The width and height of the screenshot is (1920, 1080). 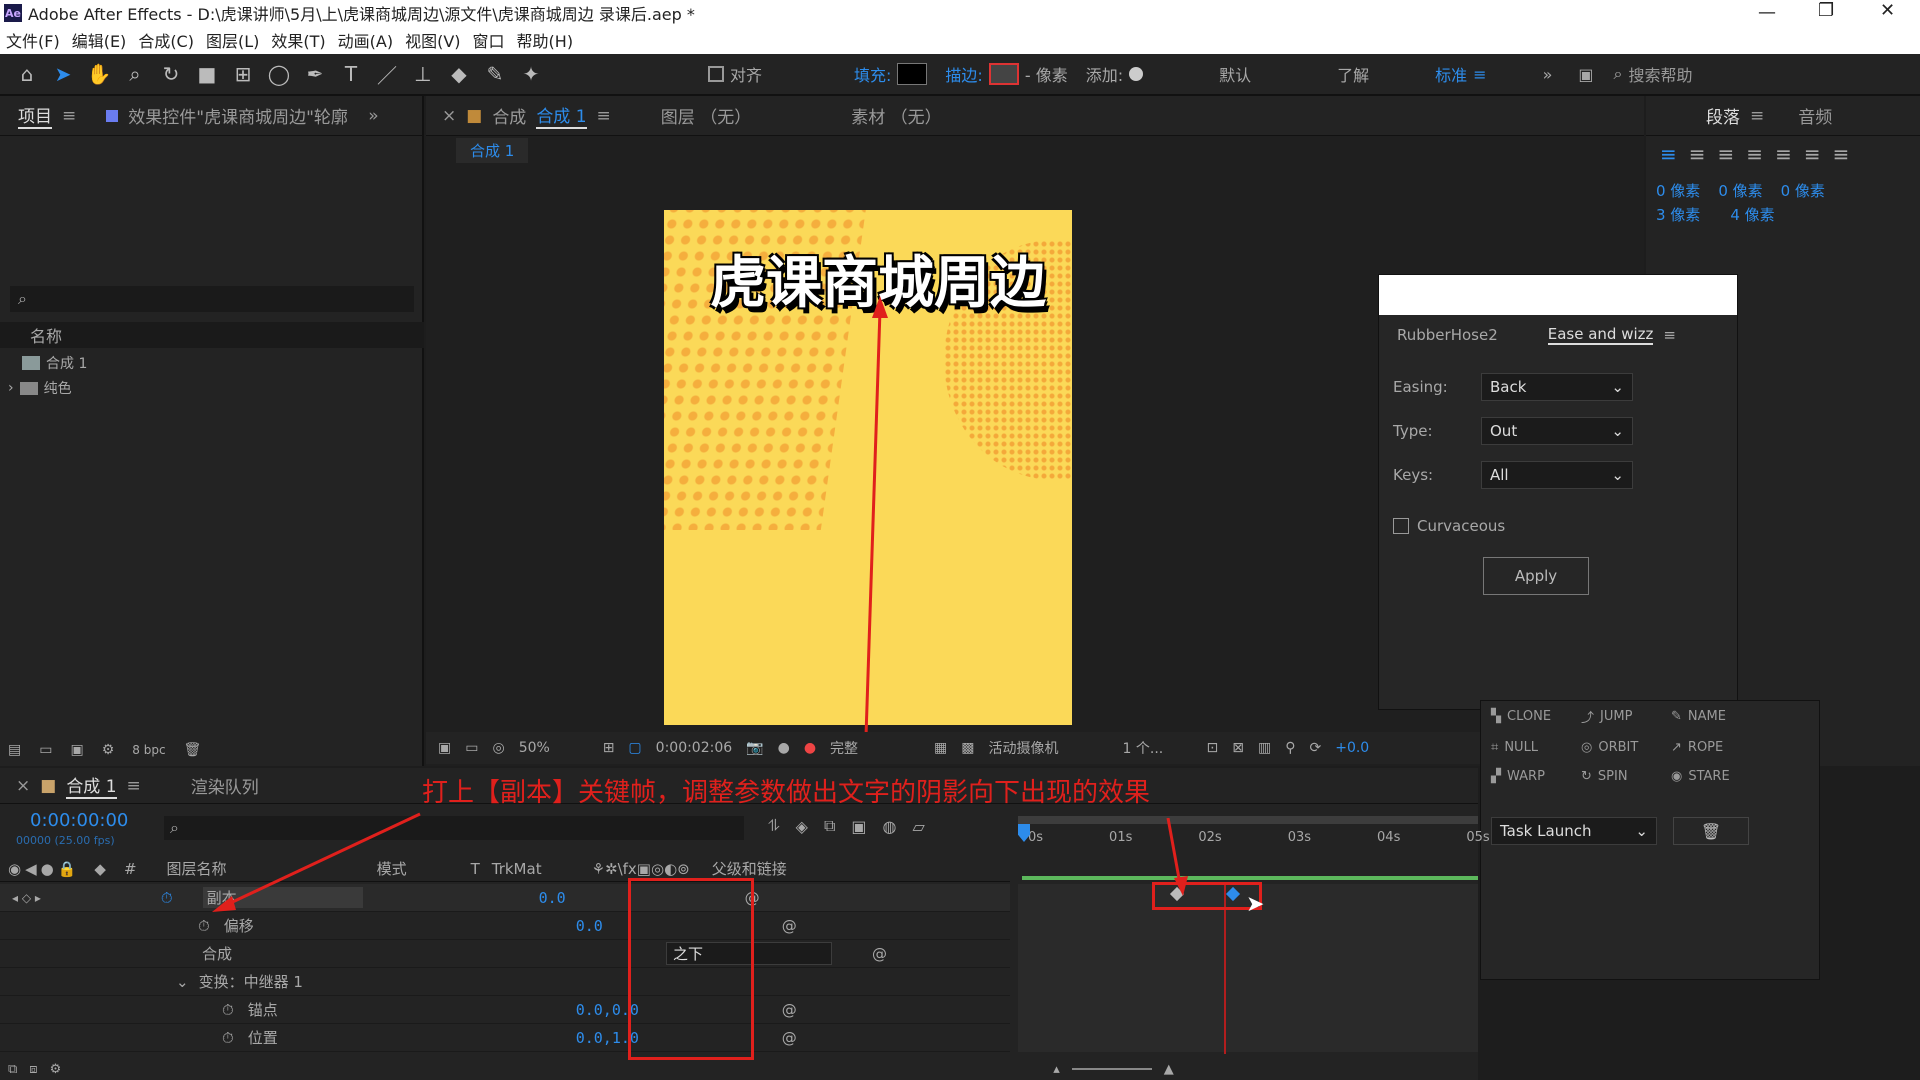 I want to click on add-icon, so click(x=1136, y=74).